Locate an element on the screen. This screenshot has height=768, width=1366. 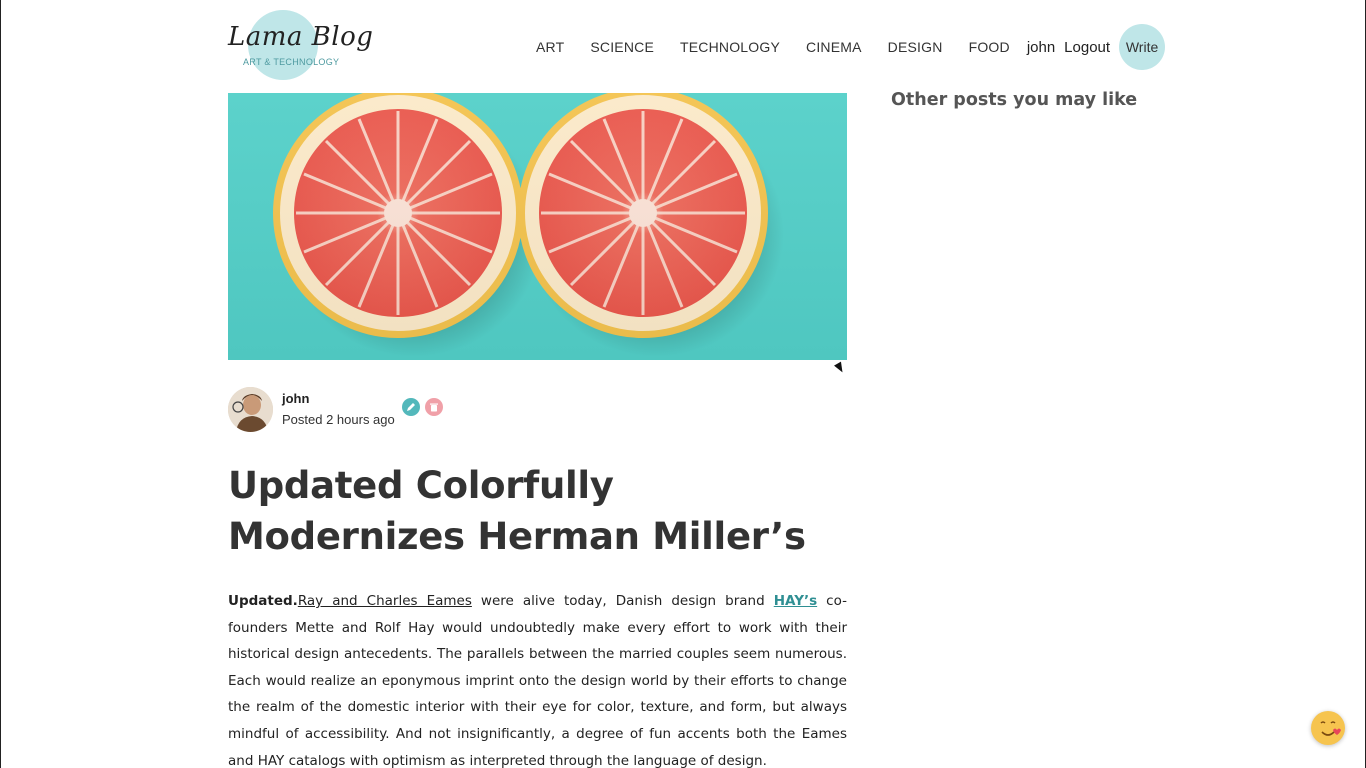
nav-link-food: FOOD is located at coordinates (989, 47).